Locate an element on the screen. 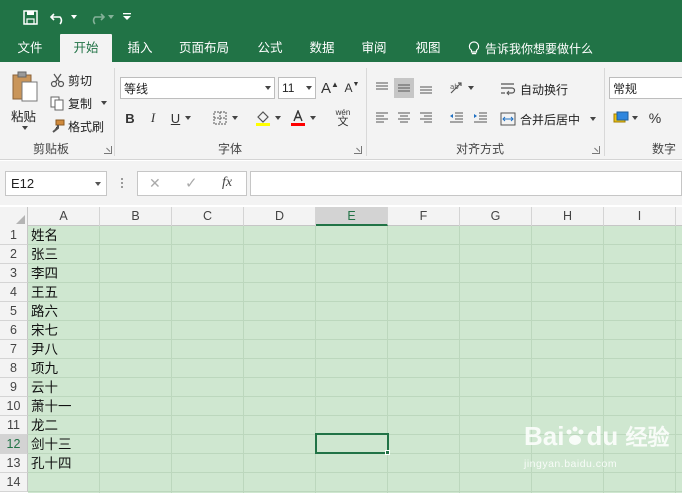  shrink-font-button: A ▼ is located at coordinates (352, 88).